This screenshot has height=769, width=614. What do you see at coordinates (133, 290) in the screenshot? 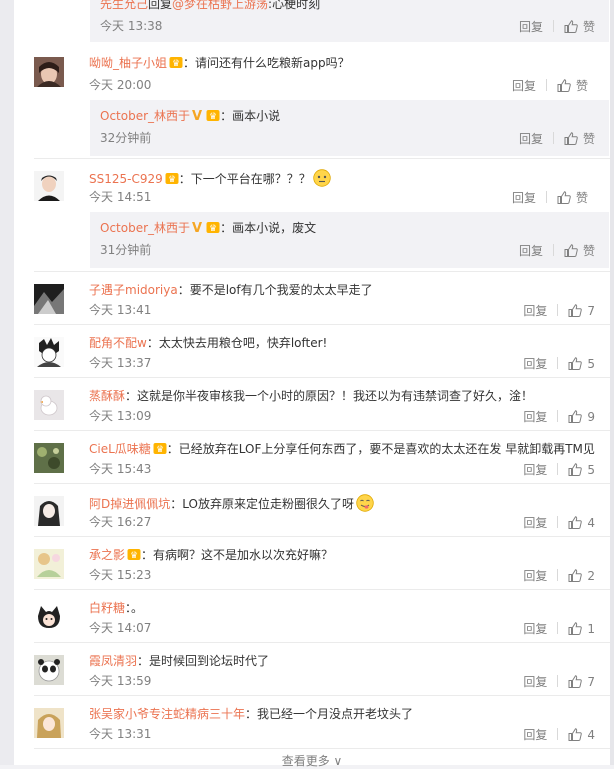
I see `comment-author: 子遇子midoriya` at bounding box center [133, 290].